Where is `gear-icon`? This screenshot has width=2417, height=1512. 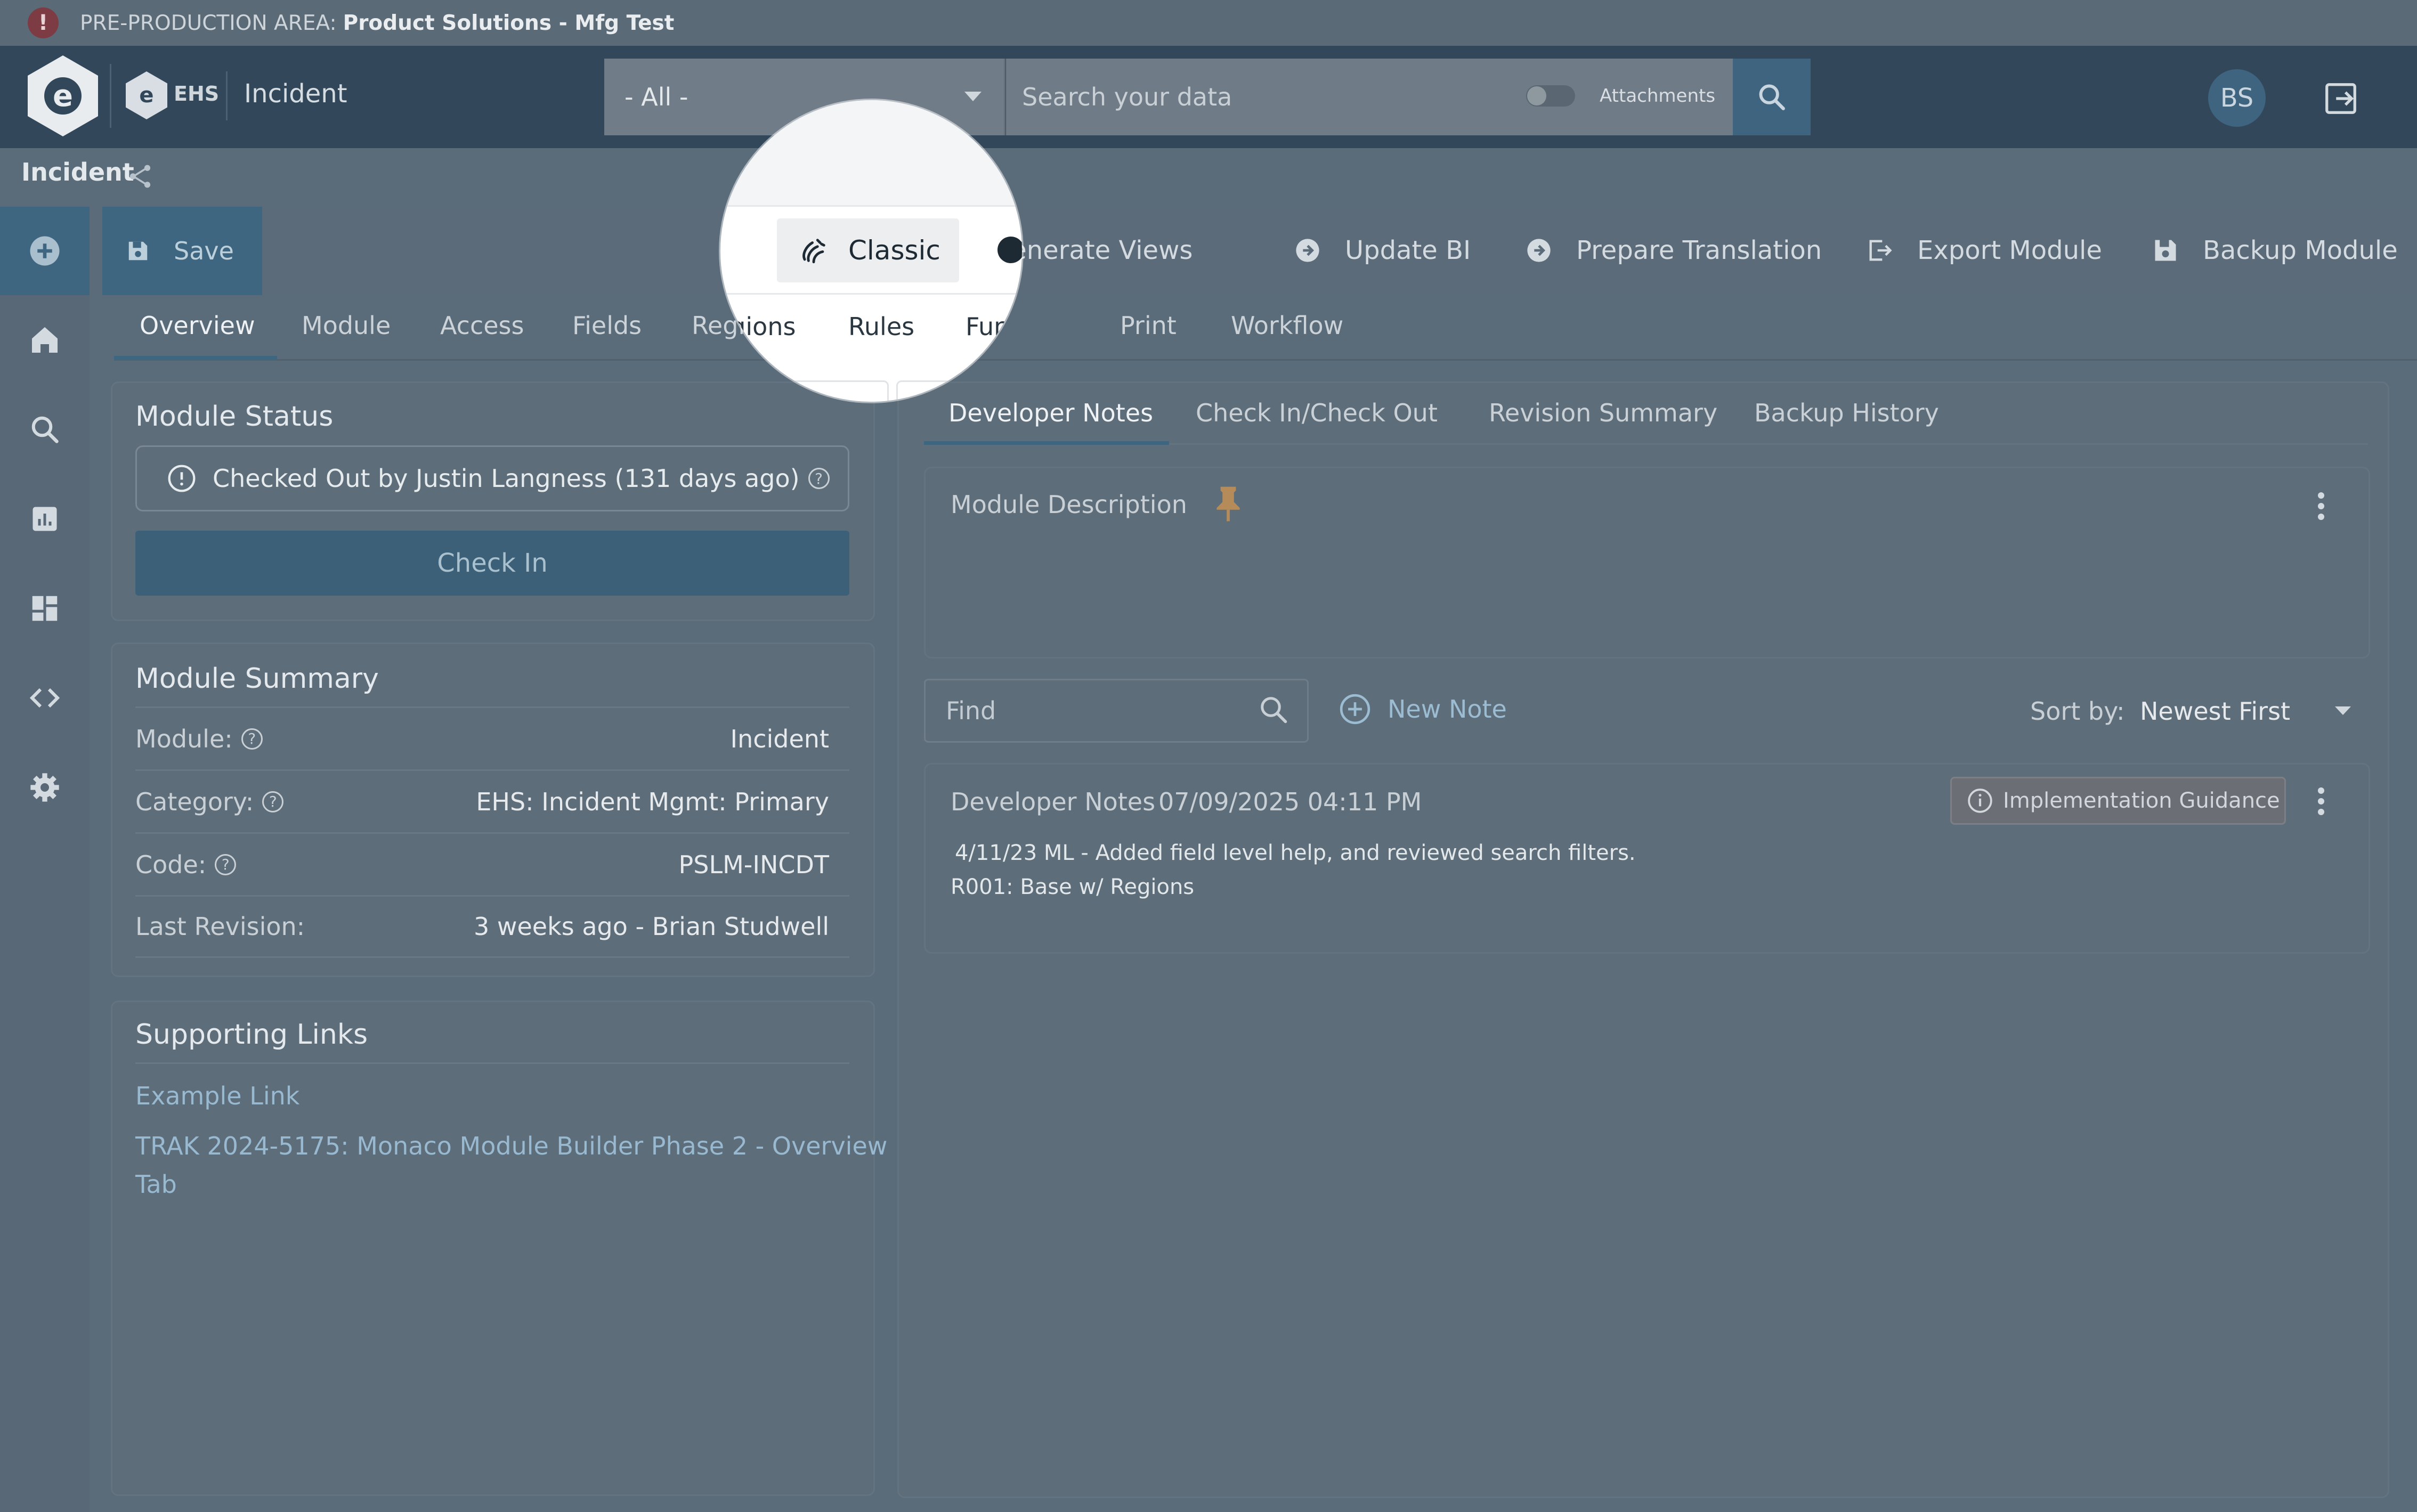 gear-icon is located at coordinates (45, 787).